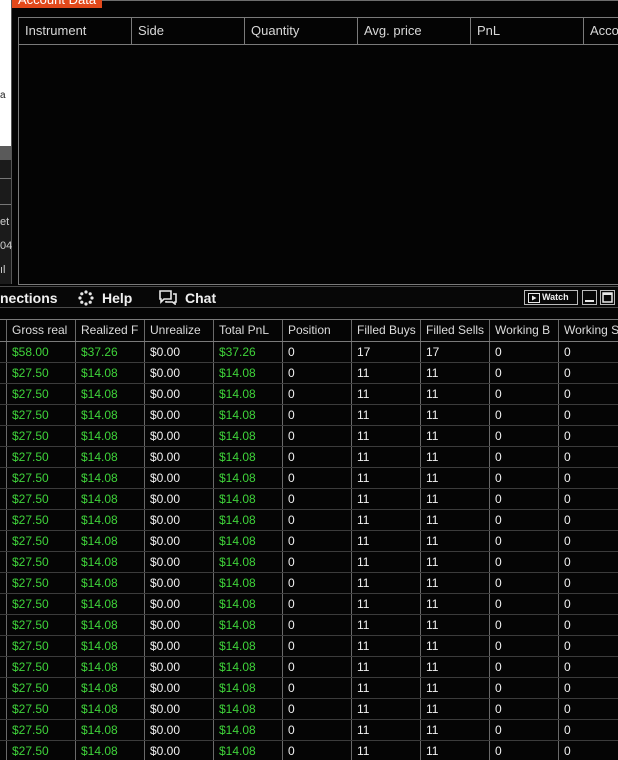  I want to click on account-column-header: Quantity, so click(301, 31).